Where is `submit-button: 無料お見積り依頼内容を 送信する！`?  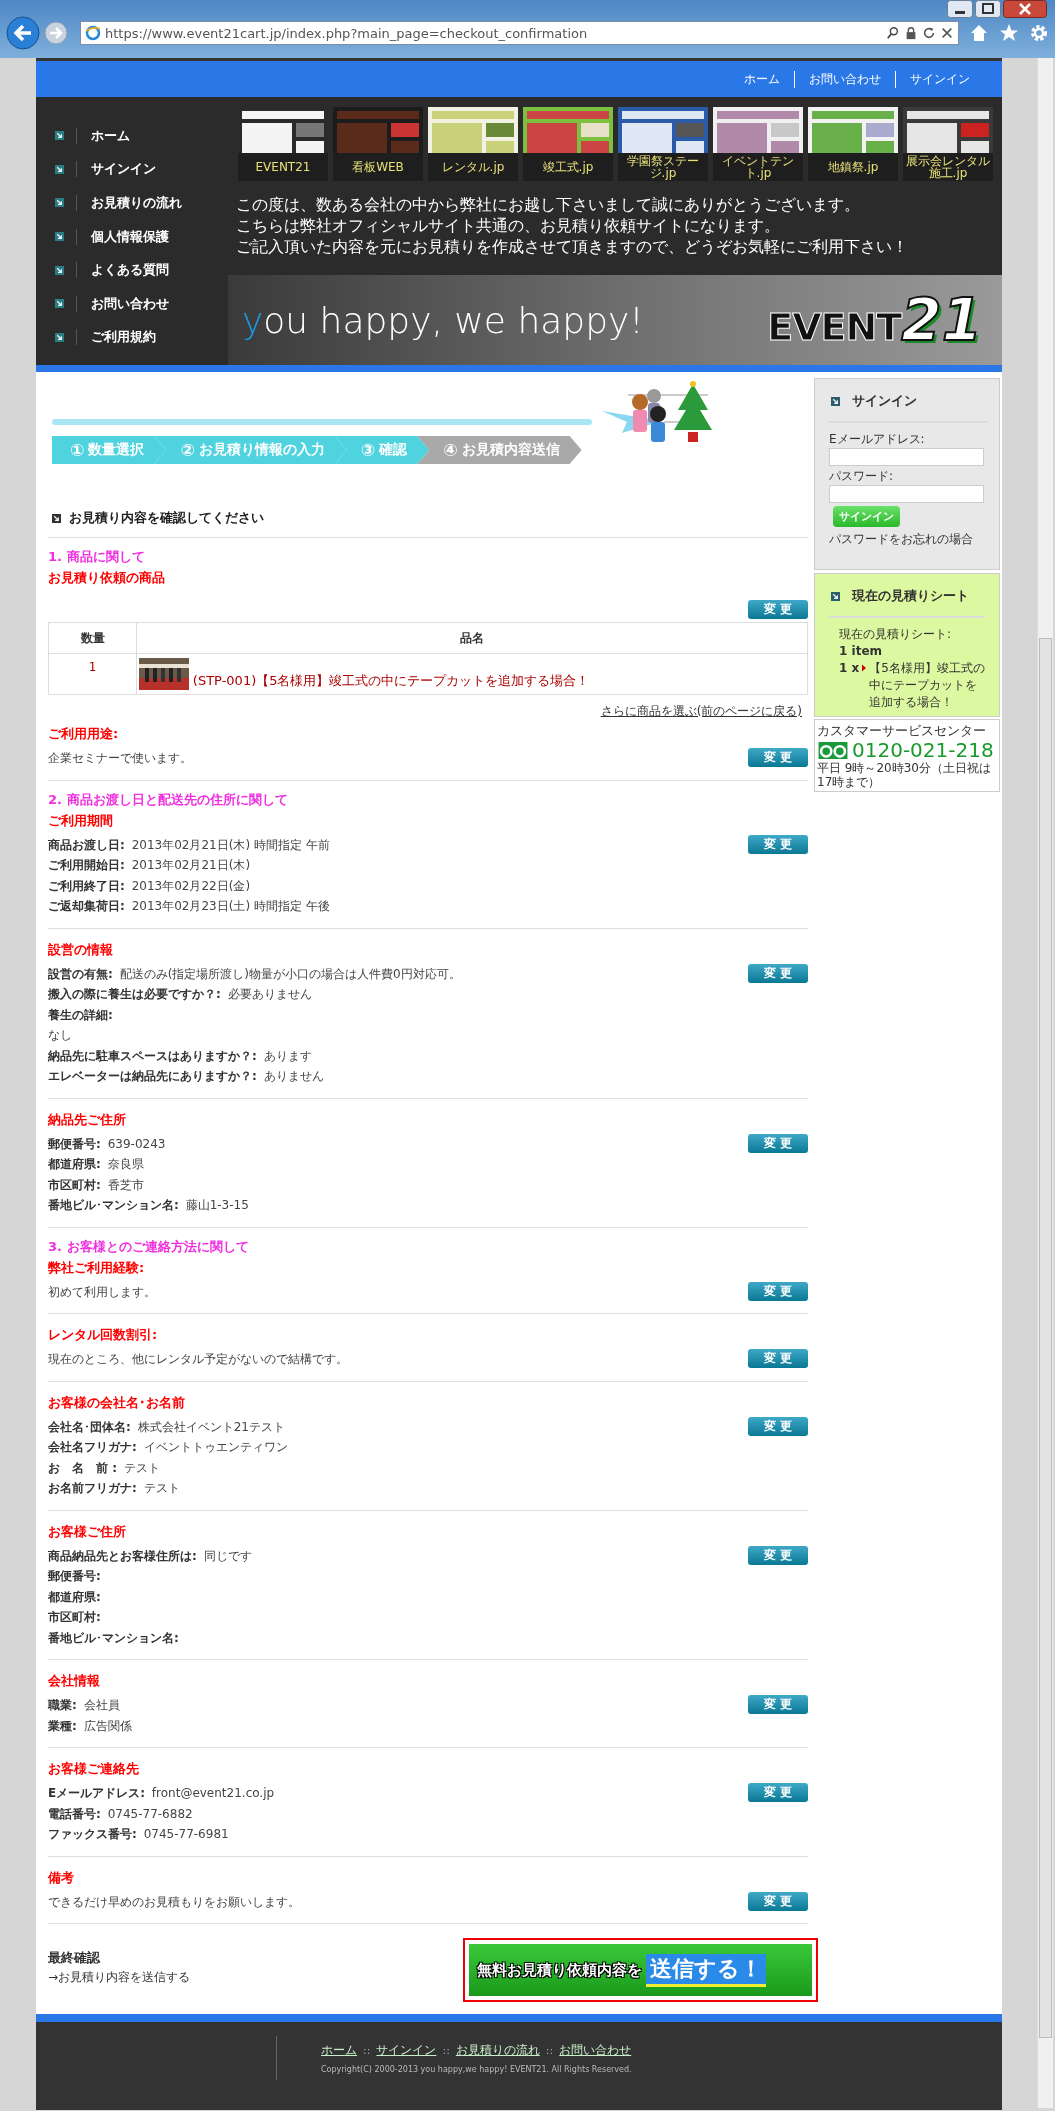 submit-button: 無料お見積り依頼内容を 送信する！ is located at coordinates (640, 1970).